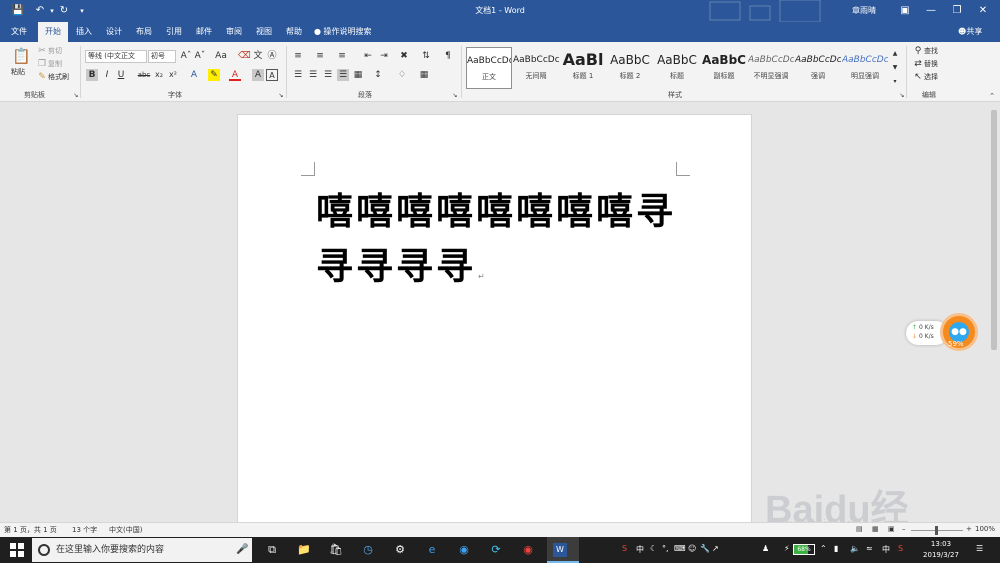  What do you see at coordinates (836, 548) in the screenshot?
I see `battery-icon: ▮` at bounding box center [836, 548].